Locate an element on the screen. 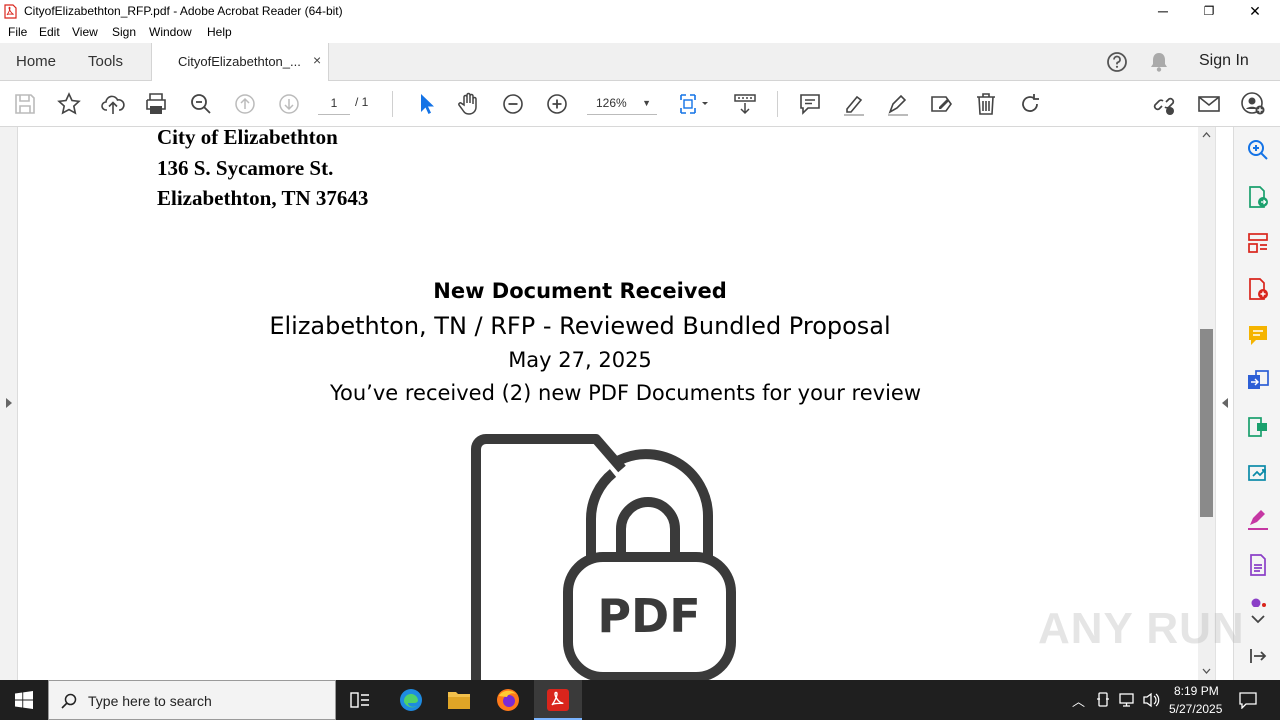 Image resolution: width=1280 pixels, height=720 pixels. menu-view: View is located at coordinates (85, 32).